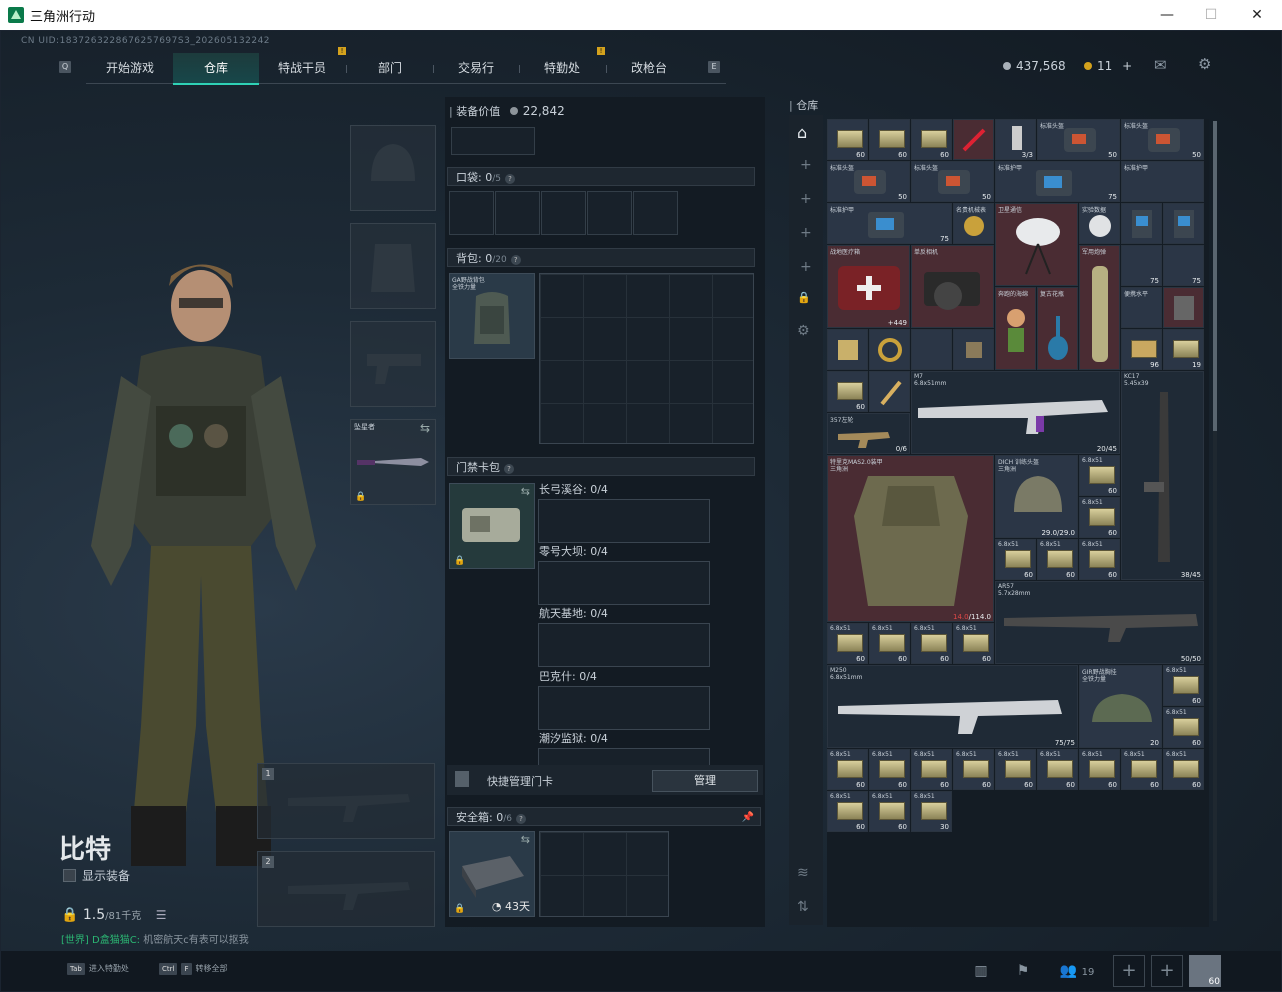 The width and height of the screenshot is (1282, 992). Describe the element at coordinates (748, 817) in the screenshot. I see `pin-icon: 📌` at that location.